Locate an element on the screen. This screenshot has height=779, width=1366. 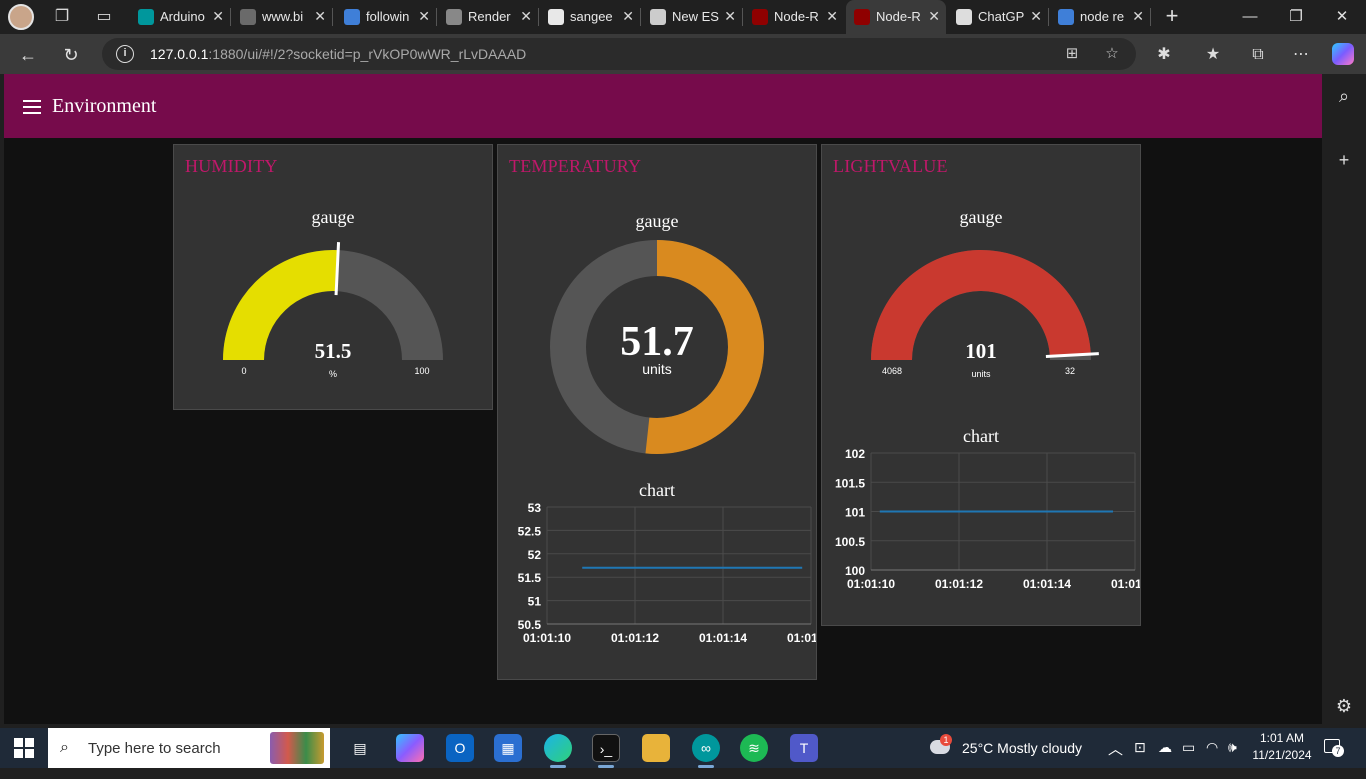
extensions-icon: ✱ is located at coordinates (1164, 55).